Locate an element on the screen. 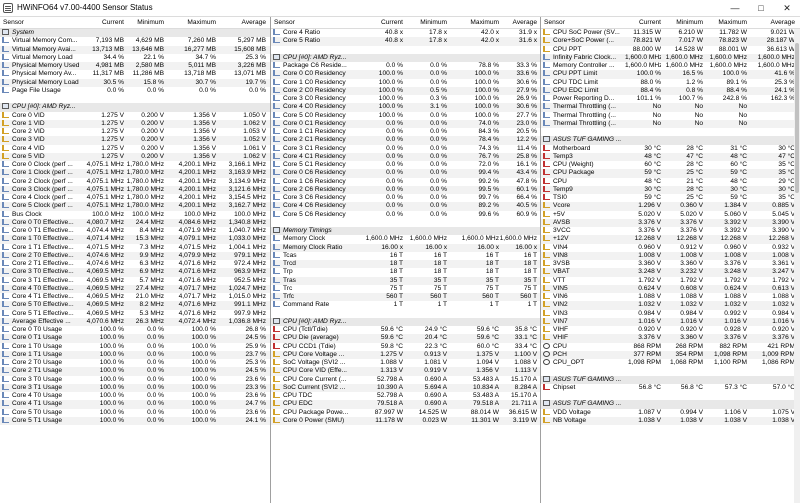 This screenshot has width=800, height=503. sensor-row: Command Rate 1 T 1 T 1 T 1 T is located at coordinates (405, 305).